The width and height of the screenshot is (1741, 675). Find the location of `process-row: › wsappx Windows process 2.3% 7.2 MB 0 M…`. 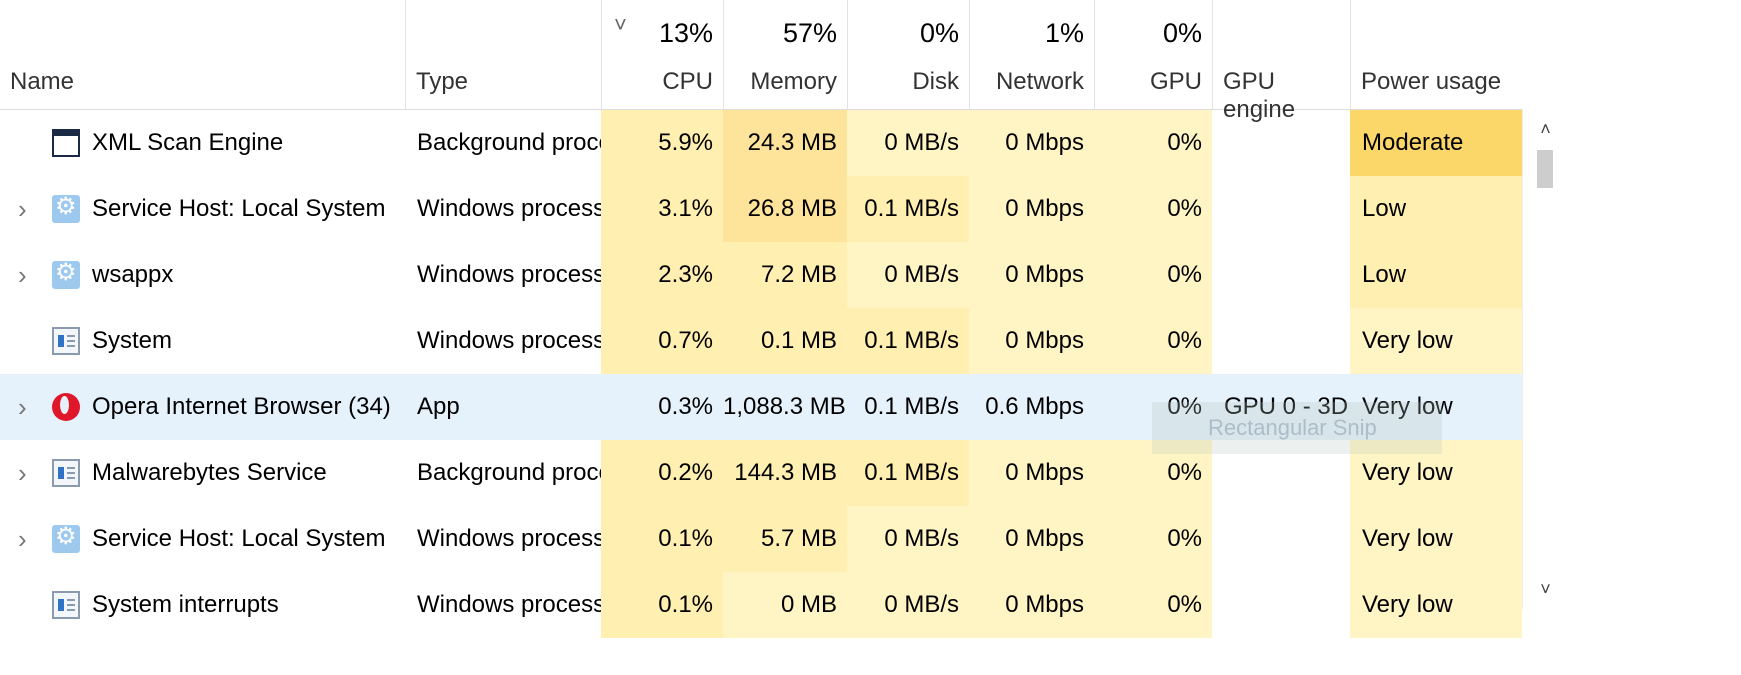

process-row: › wsappx Windows process 2.3% 7.2 MB 0 M… is located at coordinates (761, 275).